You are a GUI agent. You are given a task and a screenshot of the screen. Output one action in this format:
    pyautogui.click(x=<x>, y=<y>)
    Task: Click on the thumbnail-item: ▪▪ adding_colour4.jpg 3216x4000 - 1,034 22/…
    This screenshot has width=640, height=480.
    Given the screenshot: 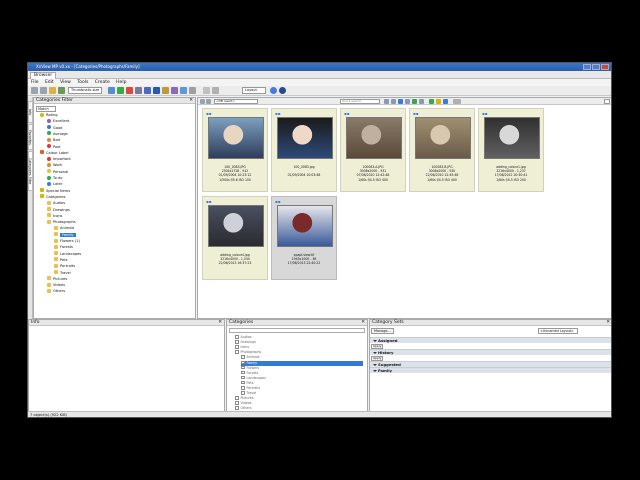 What is the action you would take?
    pyautogui.click(x=235, y=238)
    